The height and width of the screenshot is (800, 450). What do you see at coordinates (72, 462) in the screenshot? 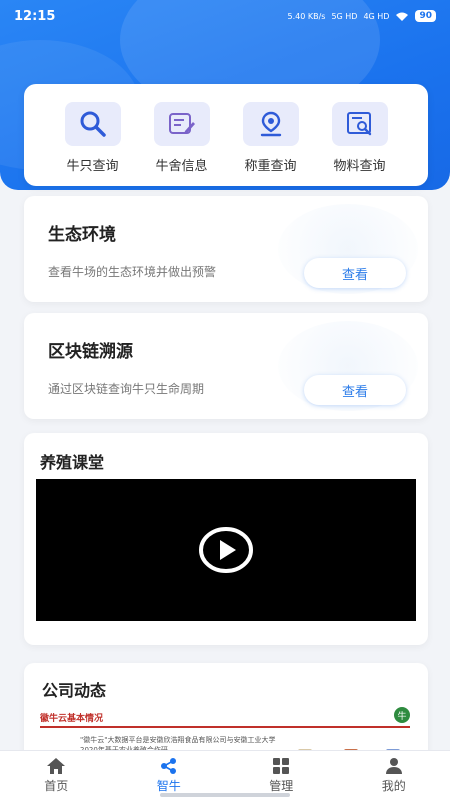
I see `section-title: 养殖课堂` at bounding box center [72, 462].